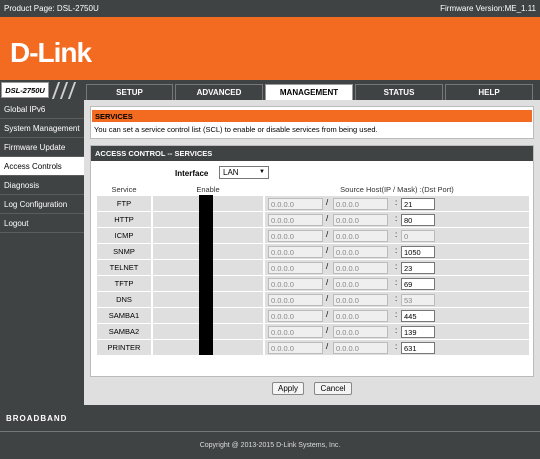  I want to click on table-row: PRINTER 0.0.0.0/0.0.0.0:631, so click(313, 347).